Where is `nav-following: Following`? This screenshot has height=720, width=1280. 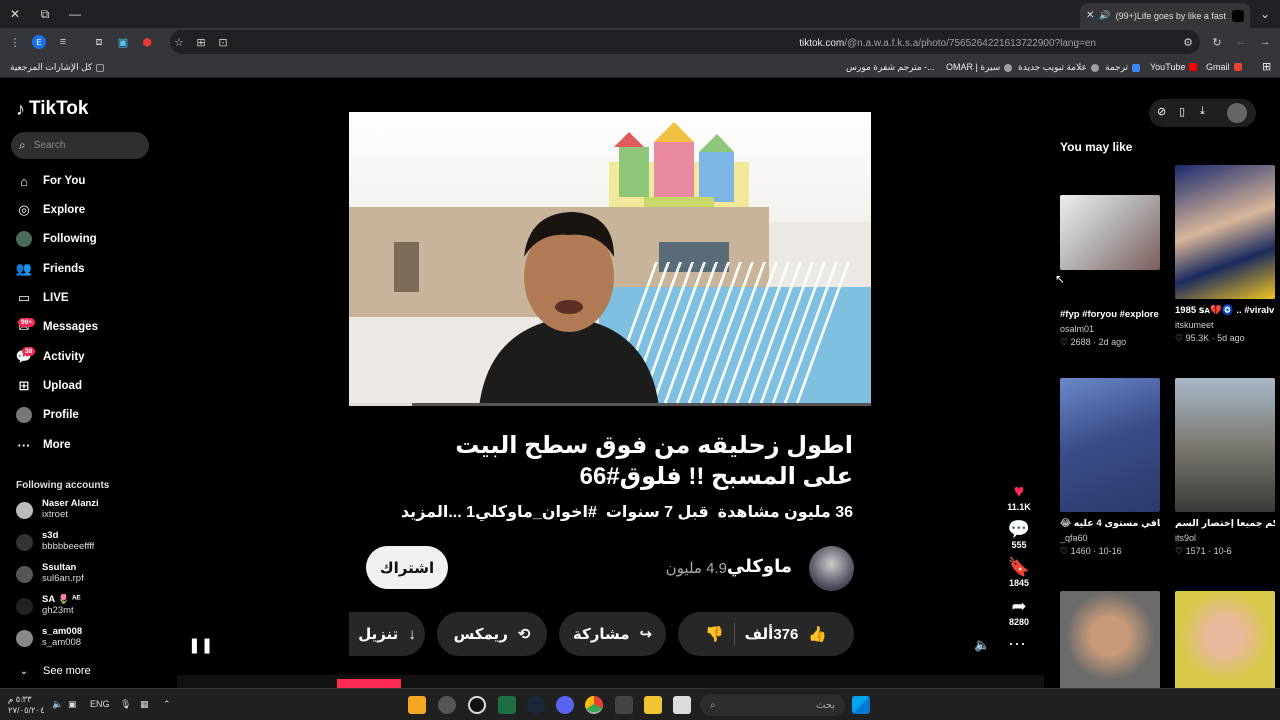
nav-following: Following is located at coordinates (56, 239).